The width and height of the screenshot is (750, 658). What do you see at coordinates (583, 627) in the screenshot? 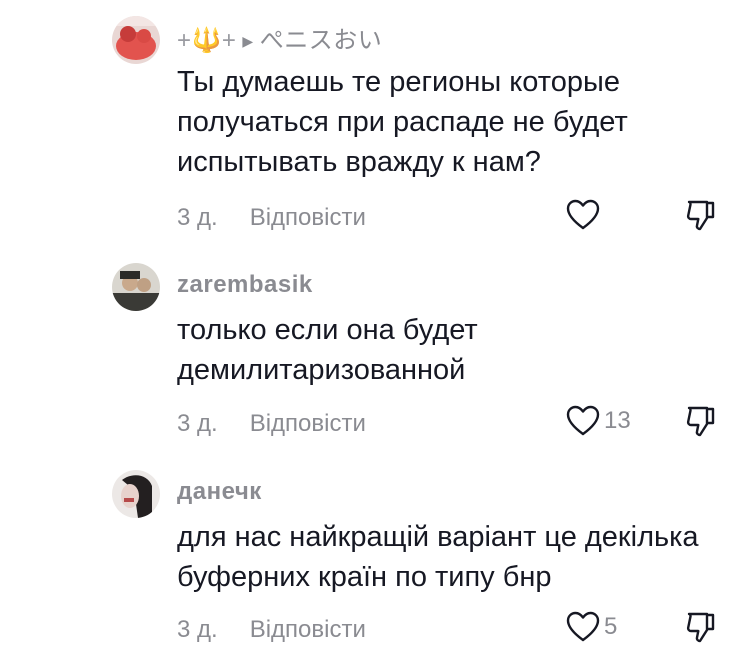
I see `heart-outline-icon` at bounding box center [583, 627].